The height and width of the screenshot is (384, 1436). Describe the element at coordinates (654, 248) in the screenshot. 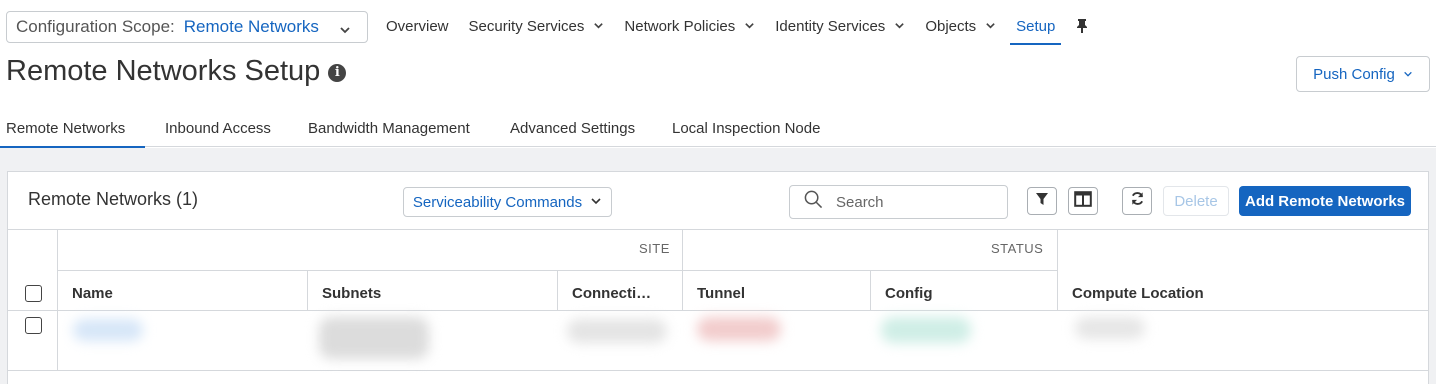

I see `group-header-site: SITE` at that location.